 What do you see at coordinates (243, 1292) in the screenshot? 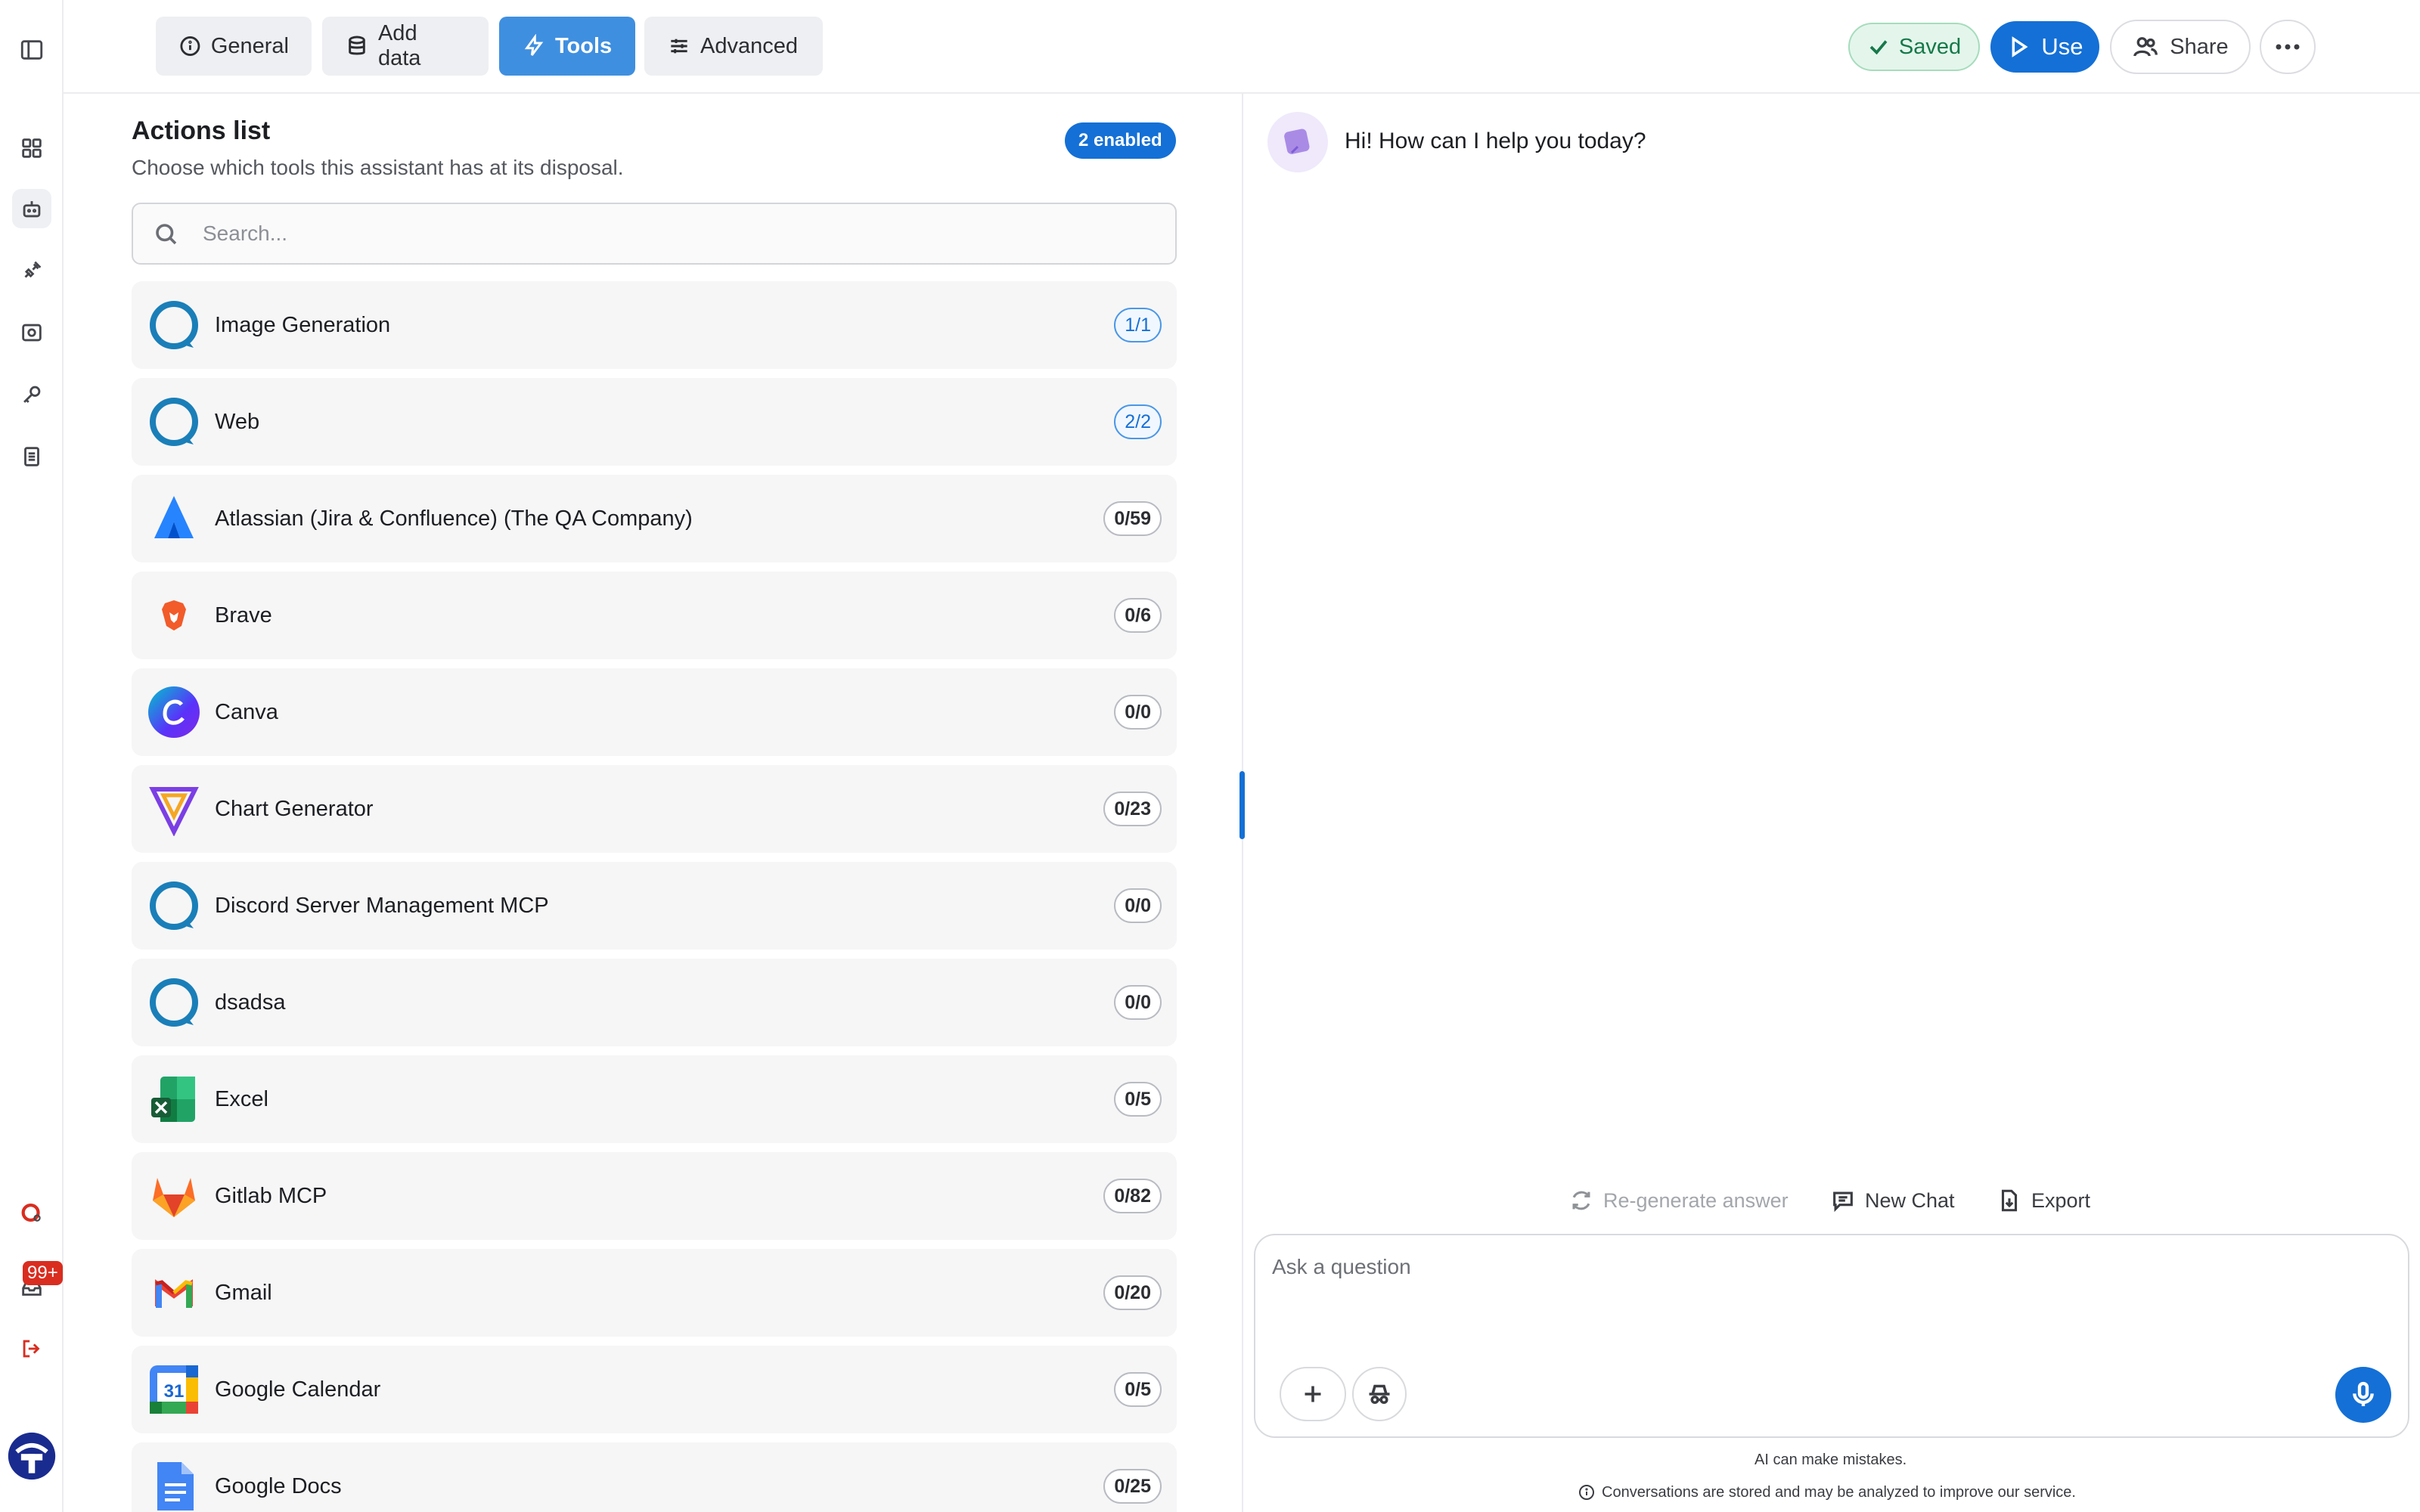
I see `tool-name: Gmail` at bounding box center [243, 1292].